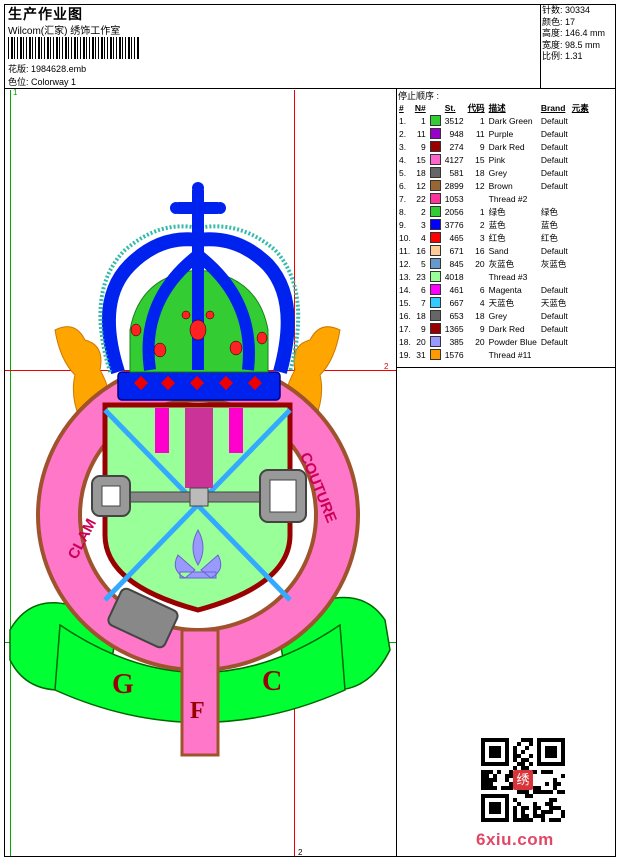 Image resolution: width=620 pixels, height=860 pixels. Describe the element at coordinates (401, 107) in the screenshot. I see `col-header: #` at that location.